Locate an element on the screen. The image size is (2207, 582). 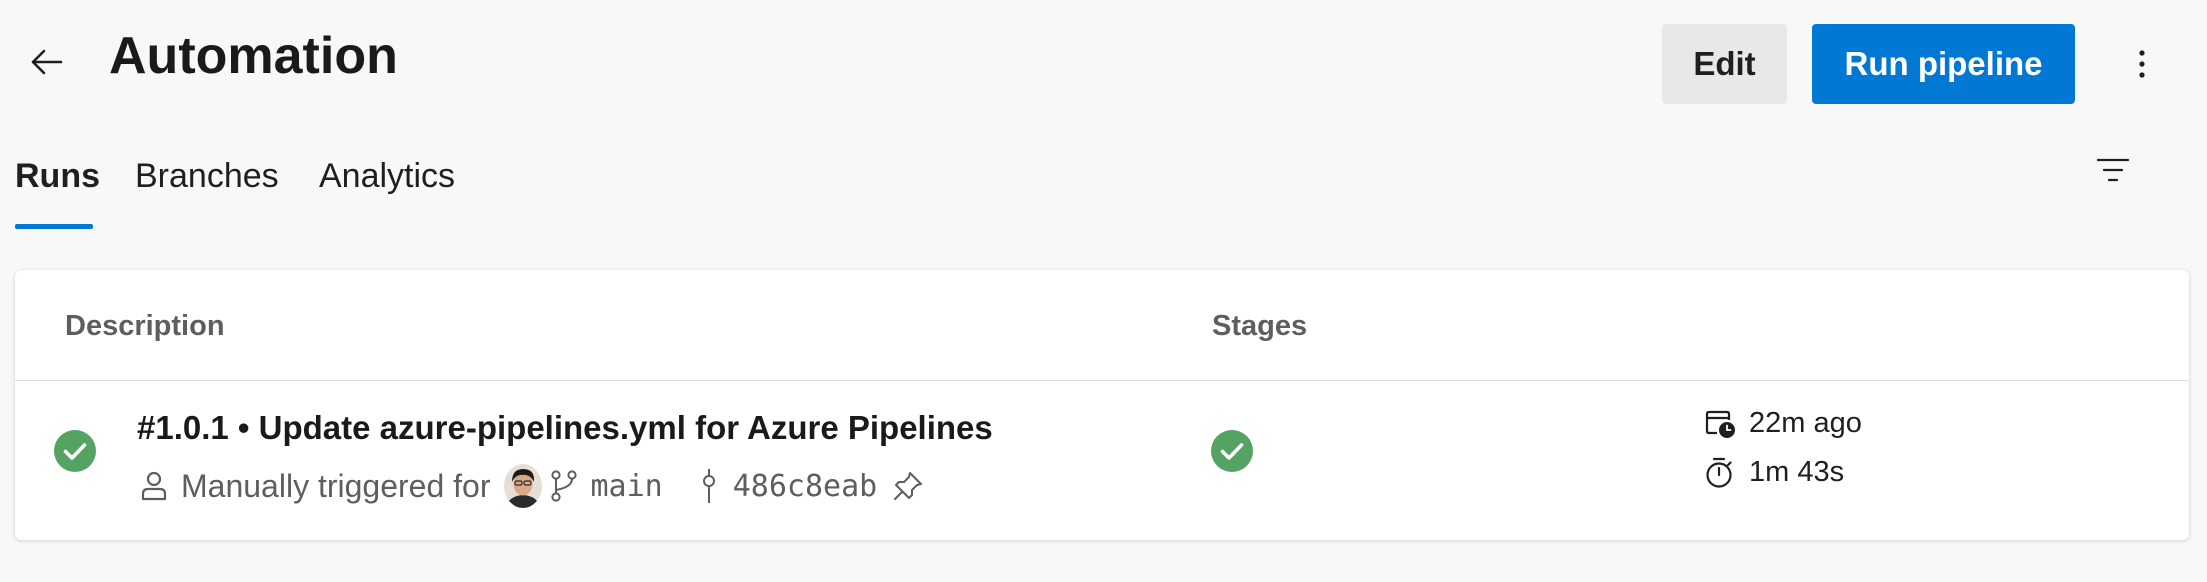
edit-button: Edit is located at coordinates (1724, 64).